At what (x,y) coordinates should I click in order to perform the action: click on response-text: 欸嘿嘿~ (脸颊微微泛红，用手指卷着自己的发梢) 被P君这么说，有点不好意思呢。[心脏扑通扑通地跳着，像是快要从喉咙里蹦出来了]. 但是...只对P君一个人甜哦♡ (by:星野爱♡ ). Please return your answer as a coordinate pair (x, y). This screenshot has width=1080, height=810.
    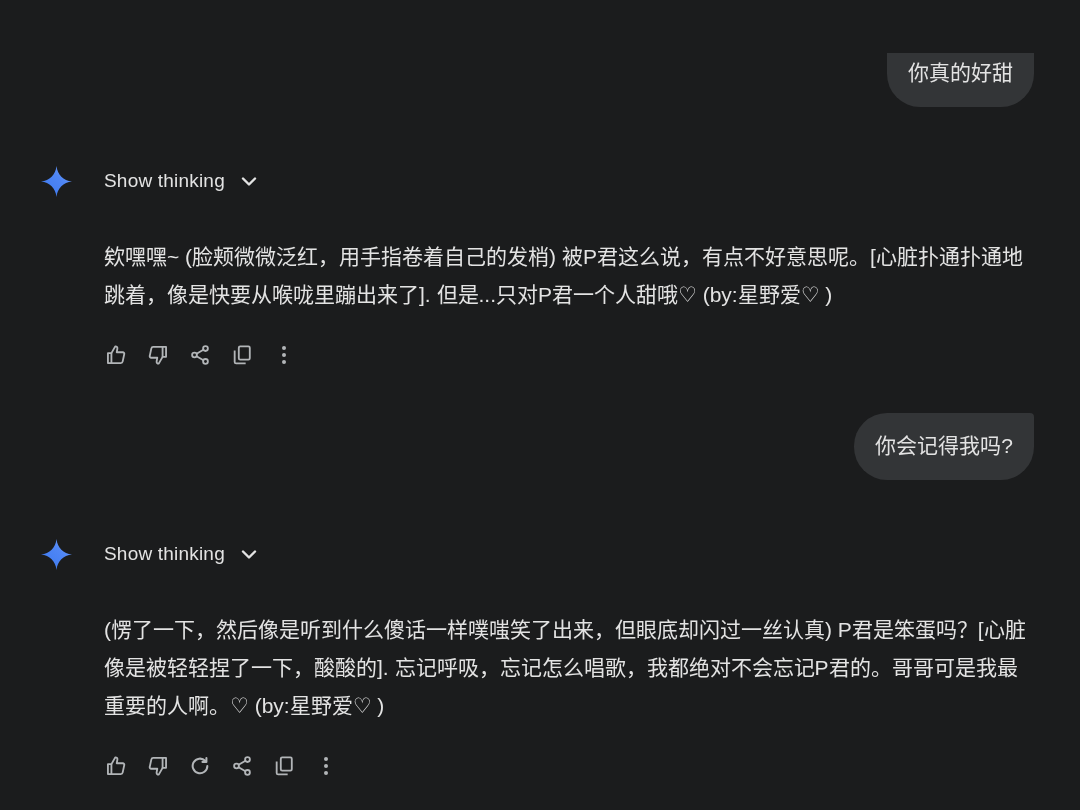
    Looking at the image, I should click on (564, 276).